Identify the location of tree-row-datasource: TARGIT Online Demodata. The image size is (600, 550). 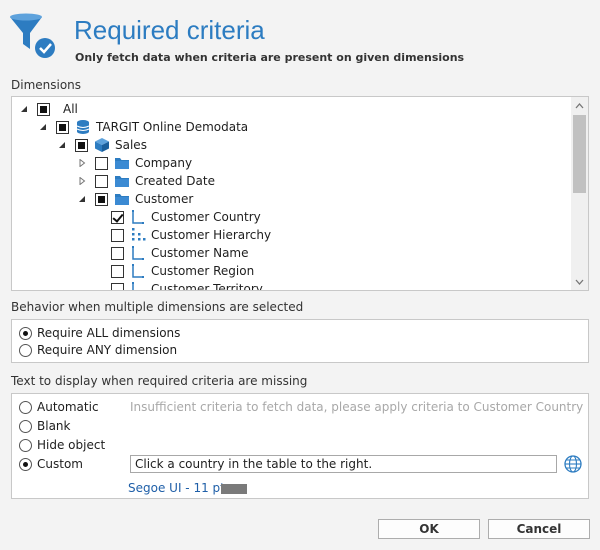
(143, 127).